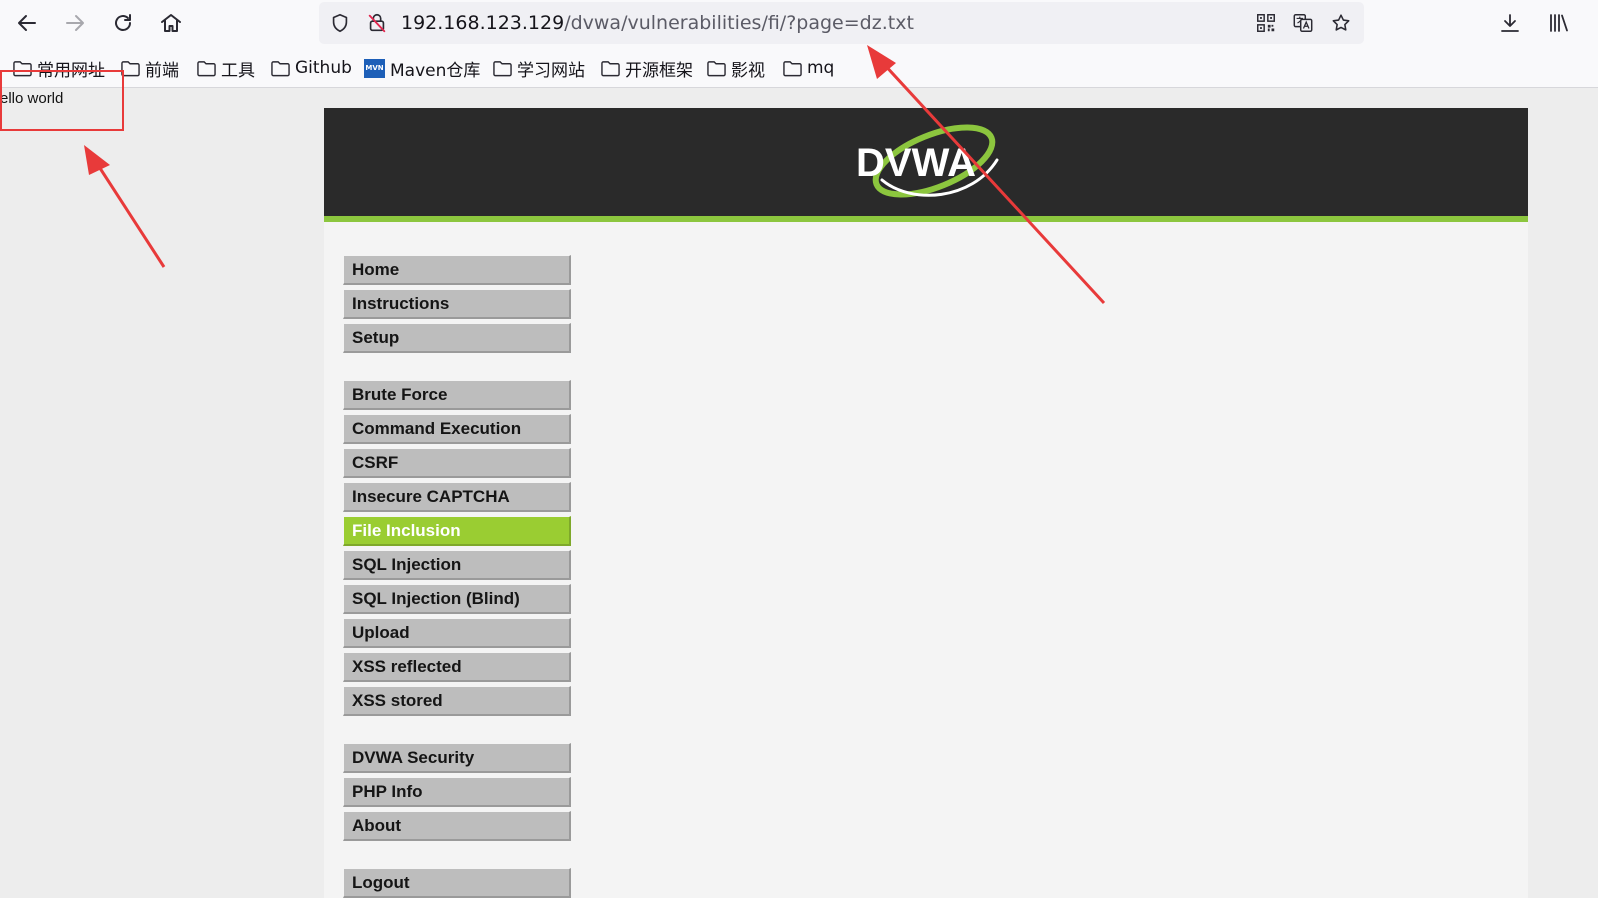 The height and width of the screenshot is (898, 1598). I want to click on menu-item-dvwa-security: DVWA Security, so click(457, 758).